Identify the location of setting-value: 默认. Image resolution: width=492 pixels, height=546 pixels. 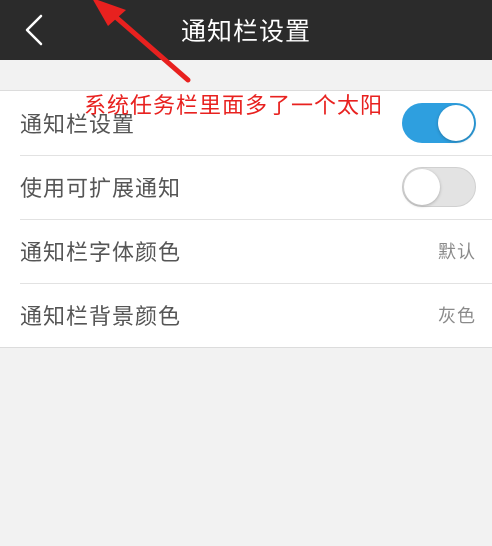
(457, 252).